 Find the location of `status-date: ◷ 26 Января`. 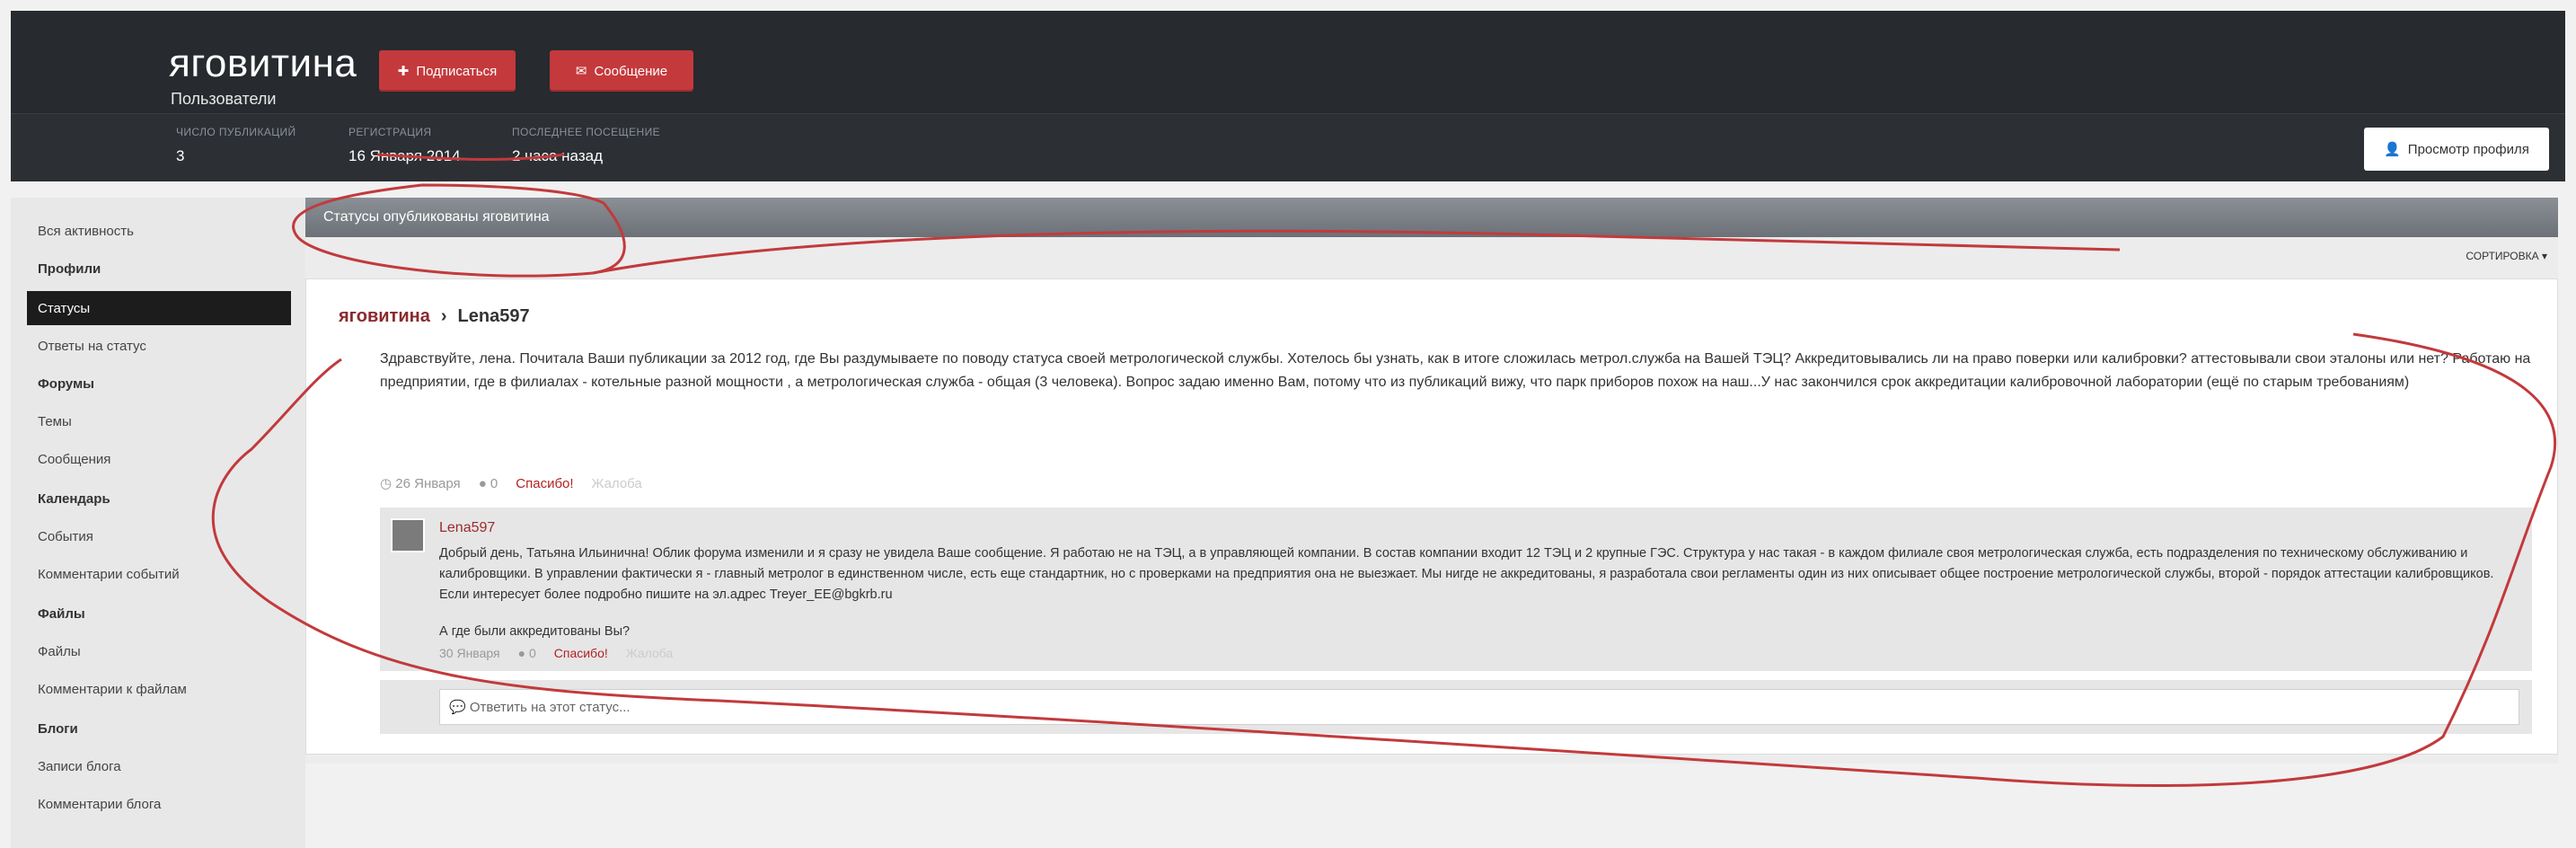

status-date: ◷ 26 Января is located at coordinates (420, 483).